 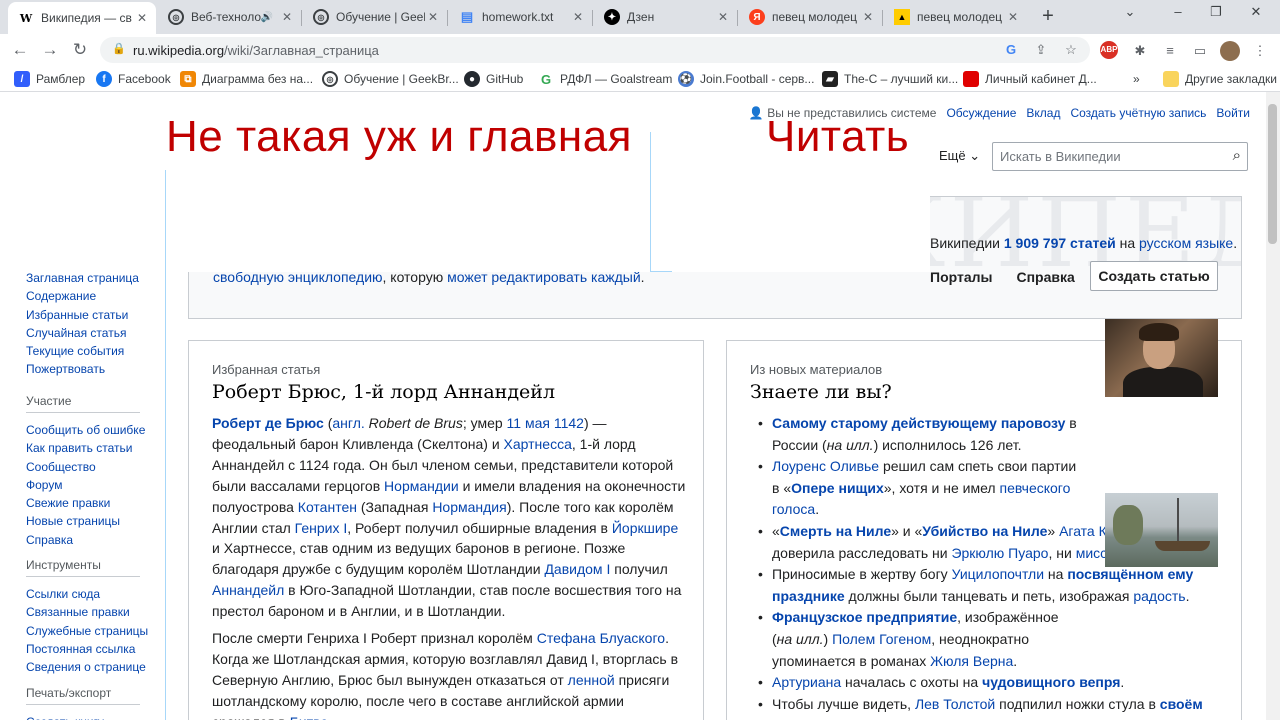 I want to click on restore-button: ❐, so click(x=1216, y=14).